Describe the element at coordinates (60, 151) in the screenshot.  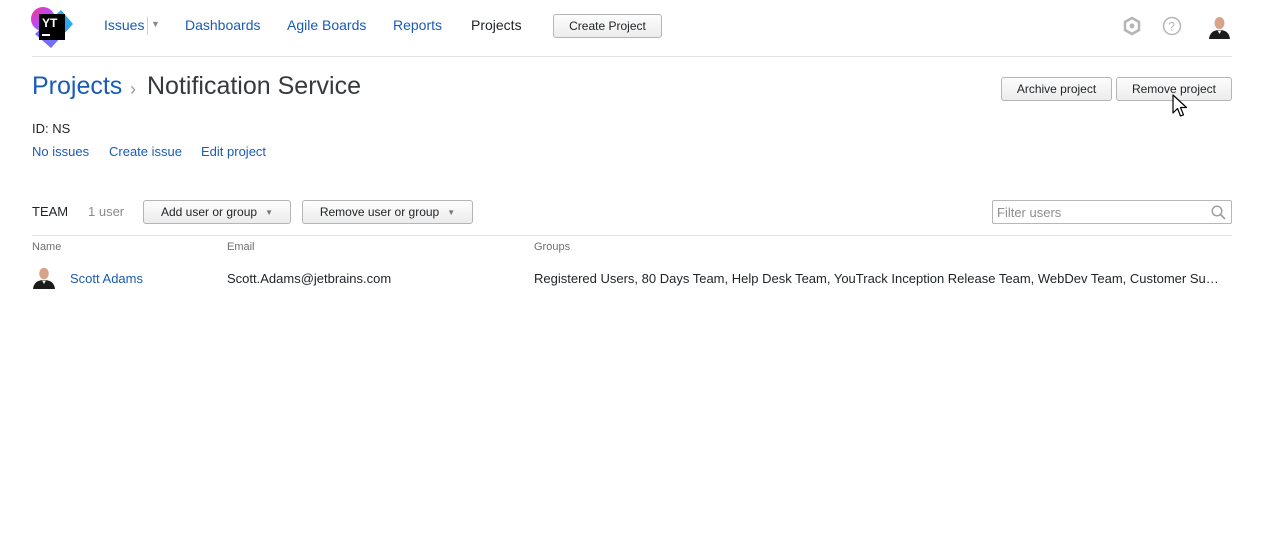
I see `no-issues-link: No issues` at that location.